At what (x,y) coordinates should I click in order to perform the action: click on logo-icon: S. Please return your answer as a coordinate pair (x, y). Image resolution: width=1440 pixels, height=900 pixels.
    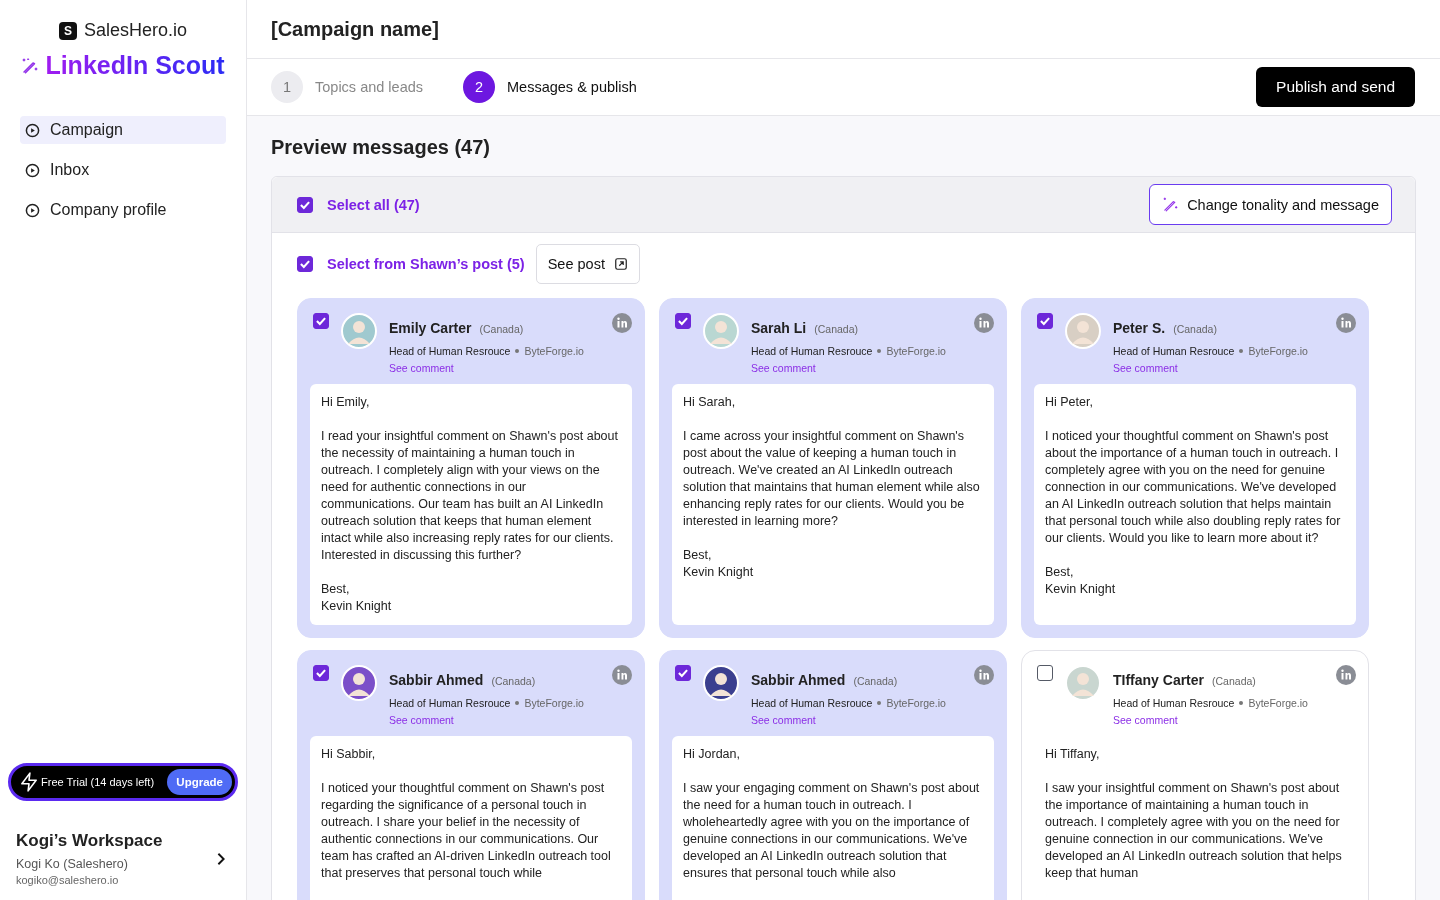
    Looking at the image, I should click on (67, 30).